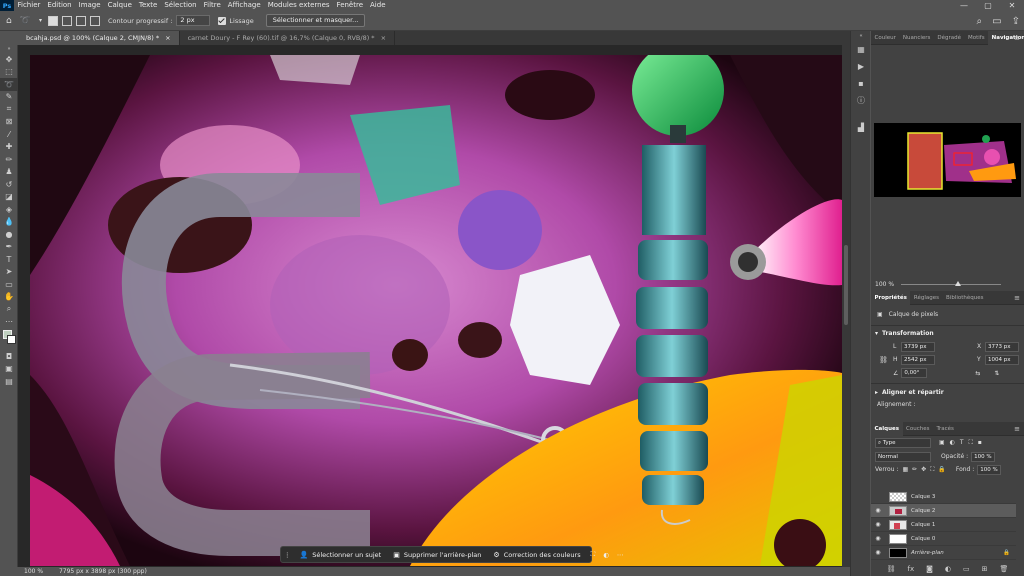 This screenshot has width=1024, height=576. Describe the element at coordinates (40, 20) in the screenshot. I see `chevron-down-icon: ▾` at that location.